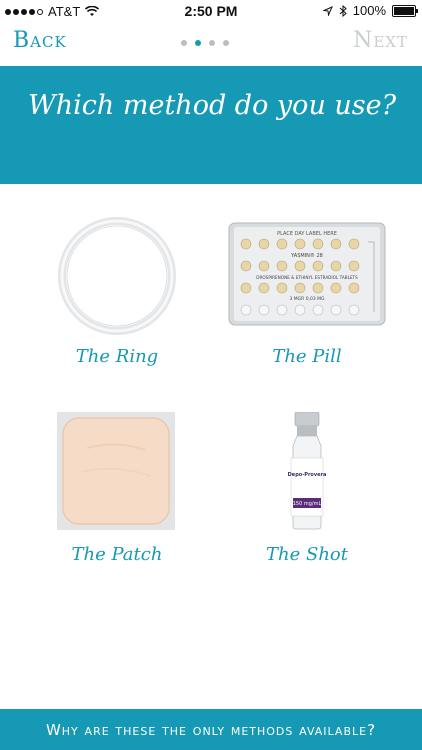  I want to click on status-bar: AT&T 2:50 PM 100%, so click(211, 11).